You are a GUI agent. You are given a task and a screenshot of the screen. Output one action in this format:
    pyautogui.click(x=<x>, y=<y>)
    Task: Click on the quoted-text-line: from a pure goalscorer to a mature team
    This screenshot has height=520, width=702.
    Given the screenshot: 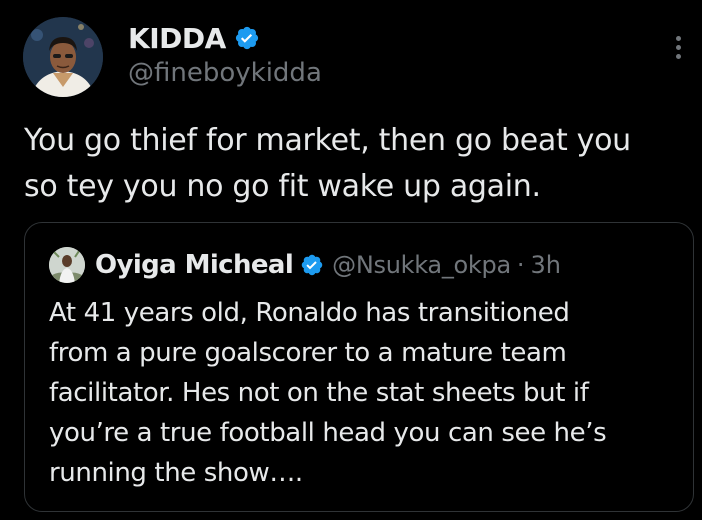 What is the action you would take?
    pyautogui.click(x=308, y=353)
    